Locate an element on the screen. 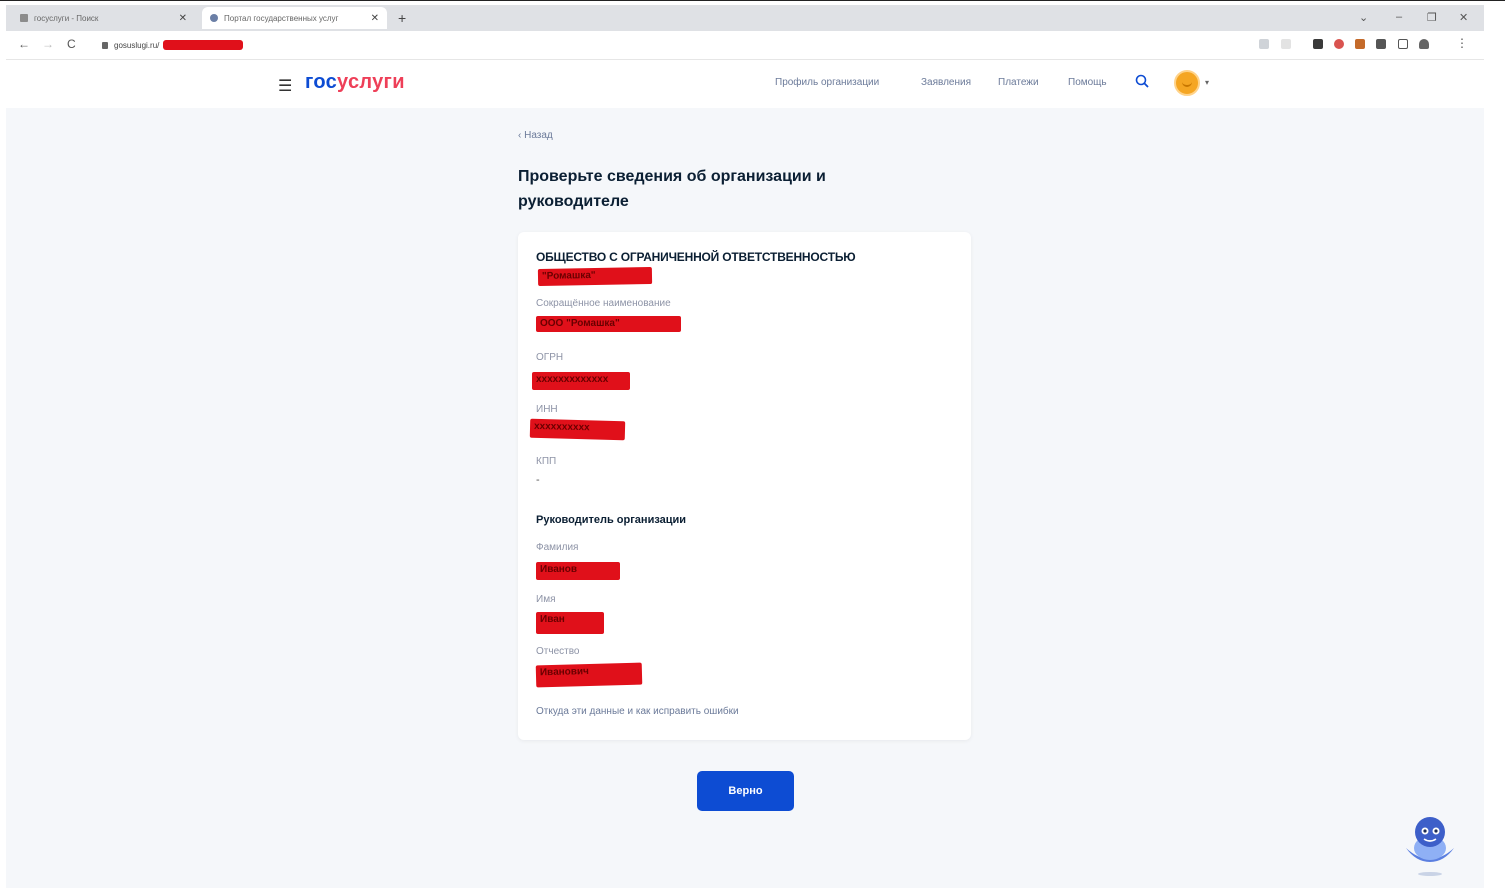 The image size is (1505, 888). inn-value: хххххххххх is located at coordinates (577, 429).